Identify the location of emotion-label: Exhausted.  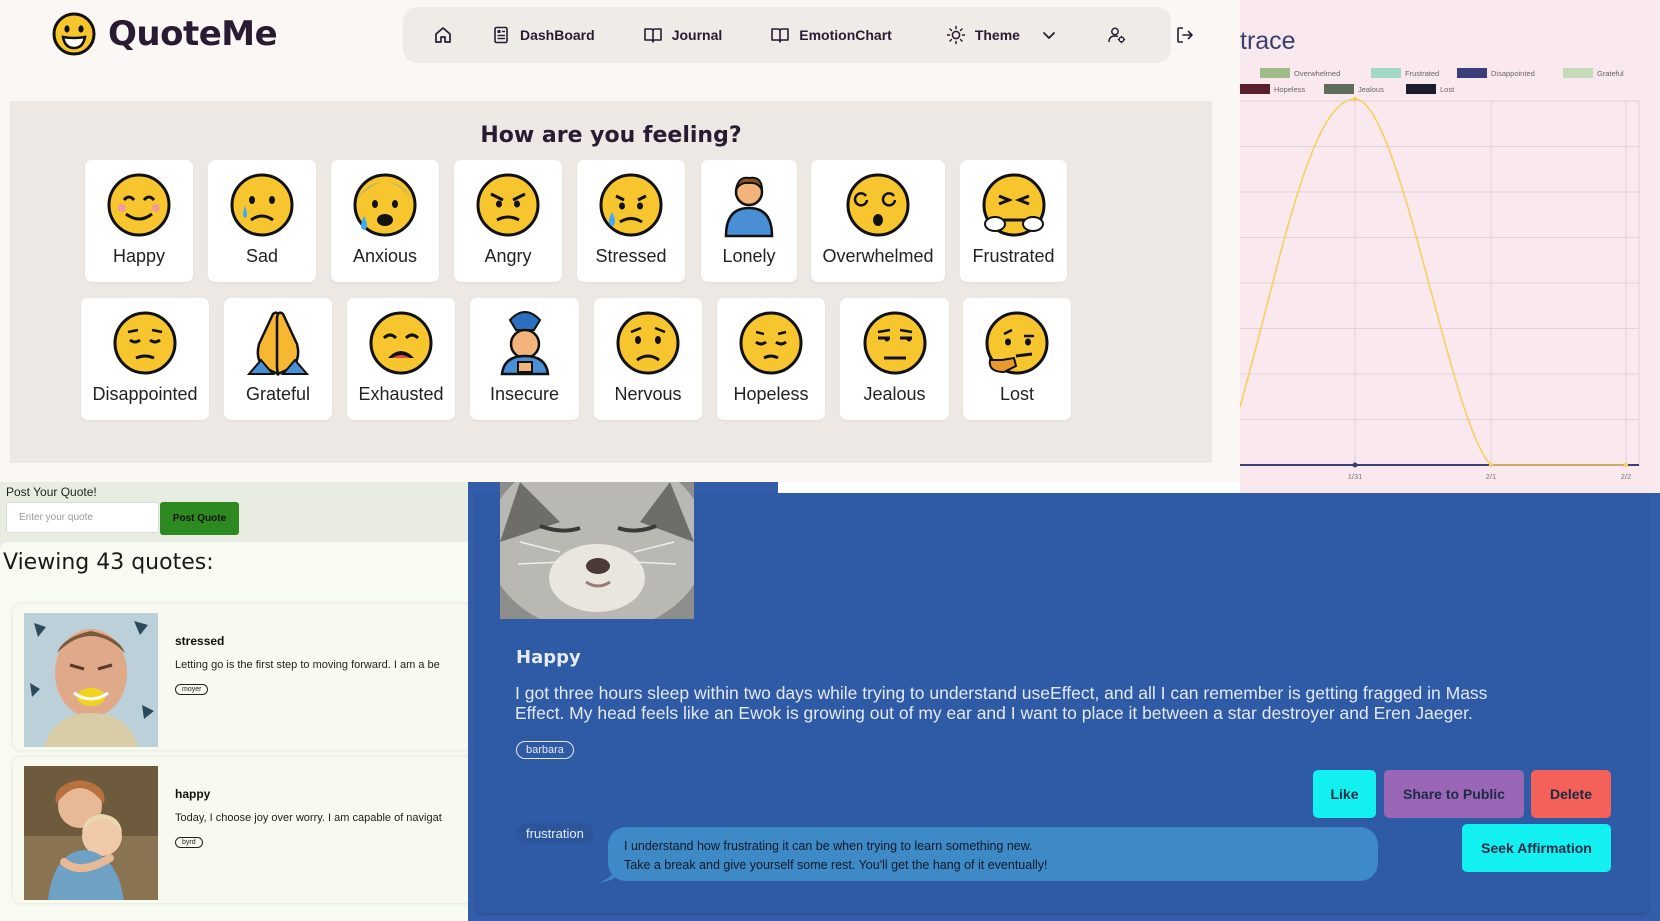
(401, 394).